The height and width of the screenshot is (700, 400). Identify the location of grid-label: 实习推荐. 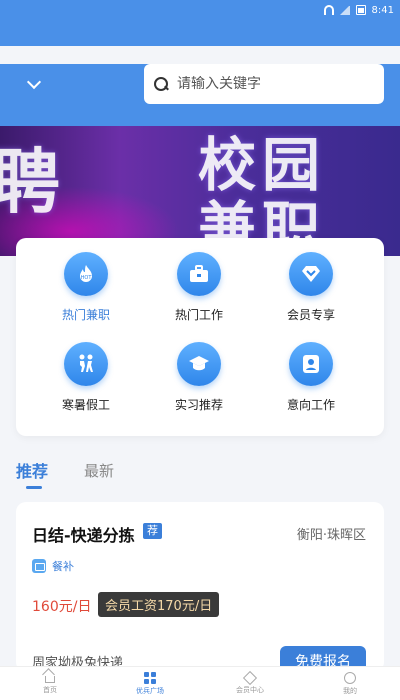
(198, 405).